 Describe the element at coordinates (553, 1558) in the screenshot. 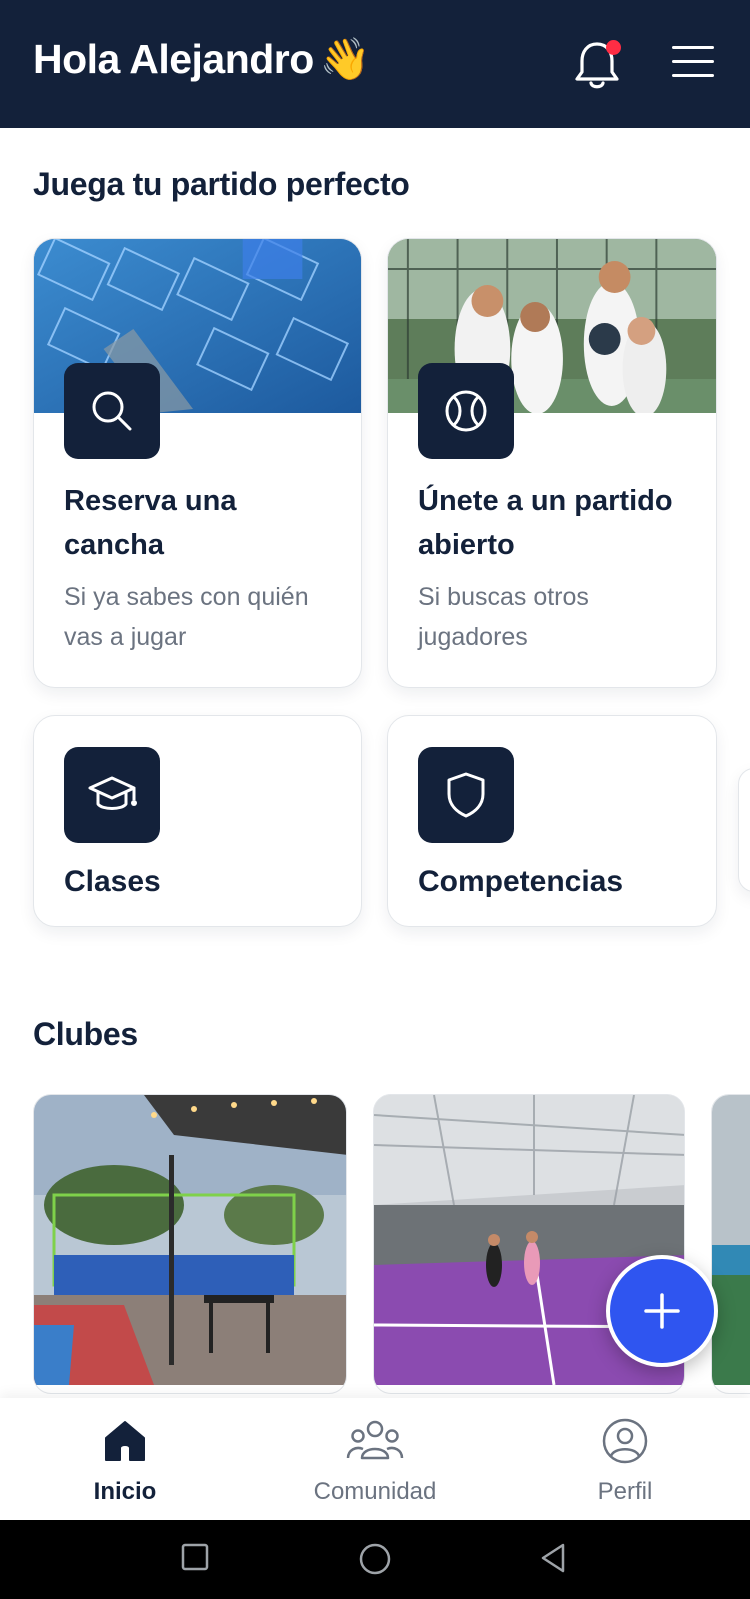

I see `back-icon` at that location.